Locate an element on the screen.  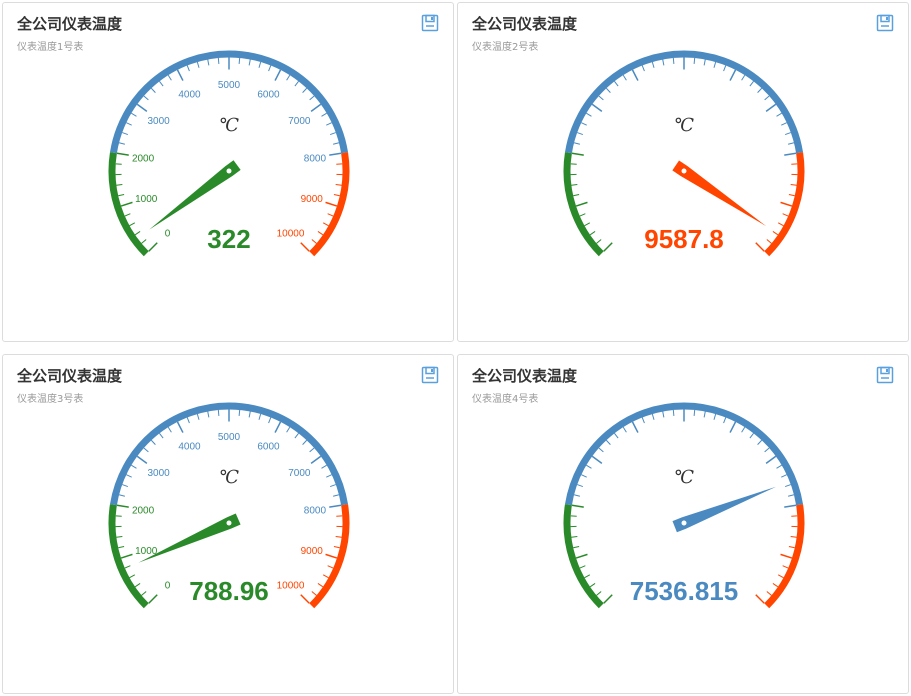
gauge-tick-label: 7000 is located at coordinates (299, 473).